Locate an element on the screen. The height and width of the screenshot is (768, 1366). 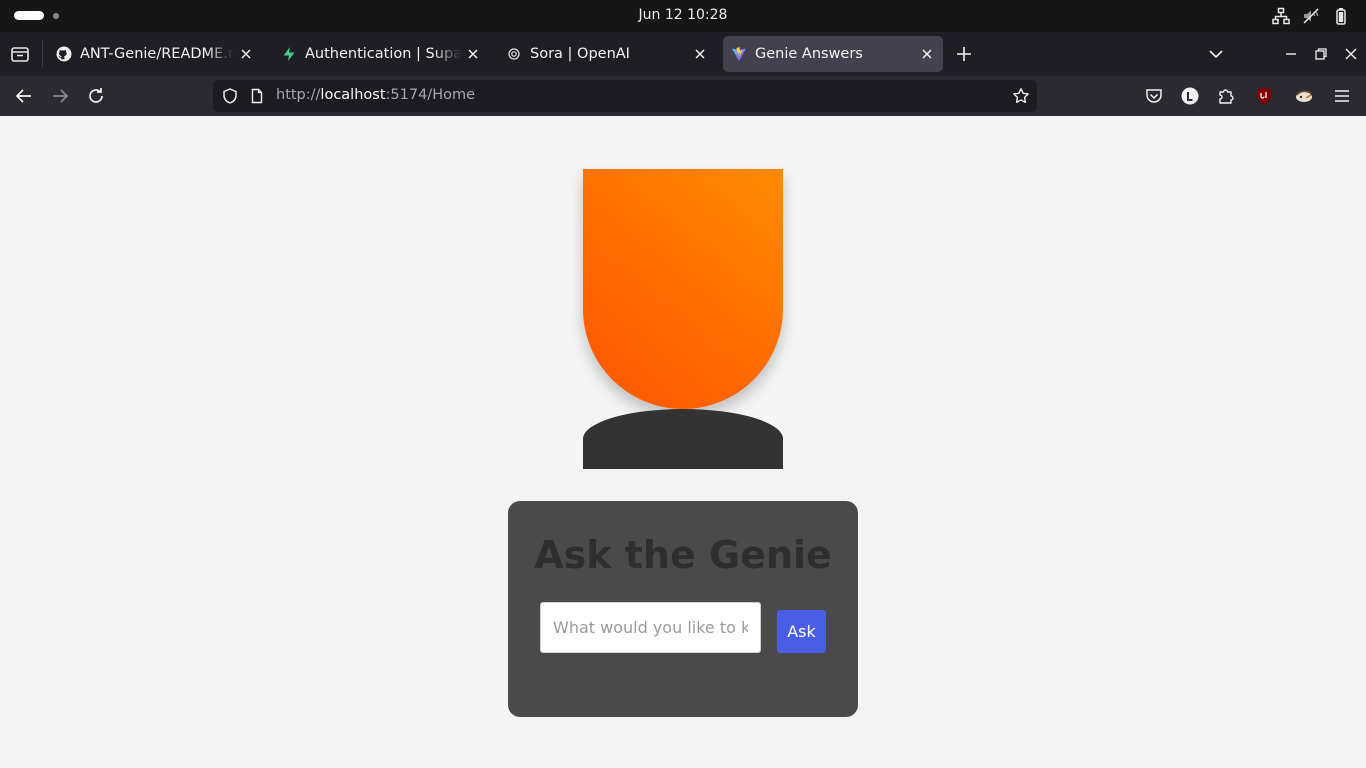
tab-github-readme: ANT-Genie/README.md at is located at coordinates (155, 54).